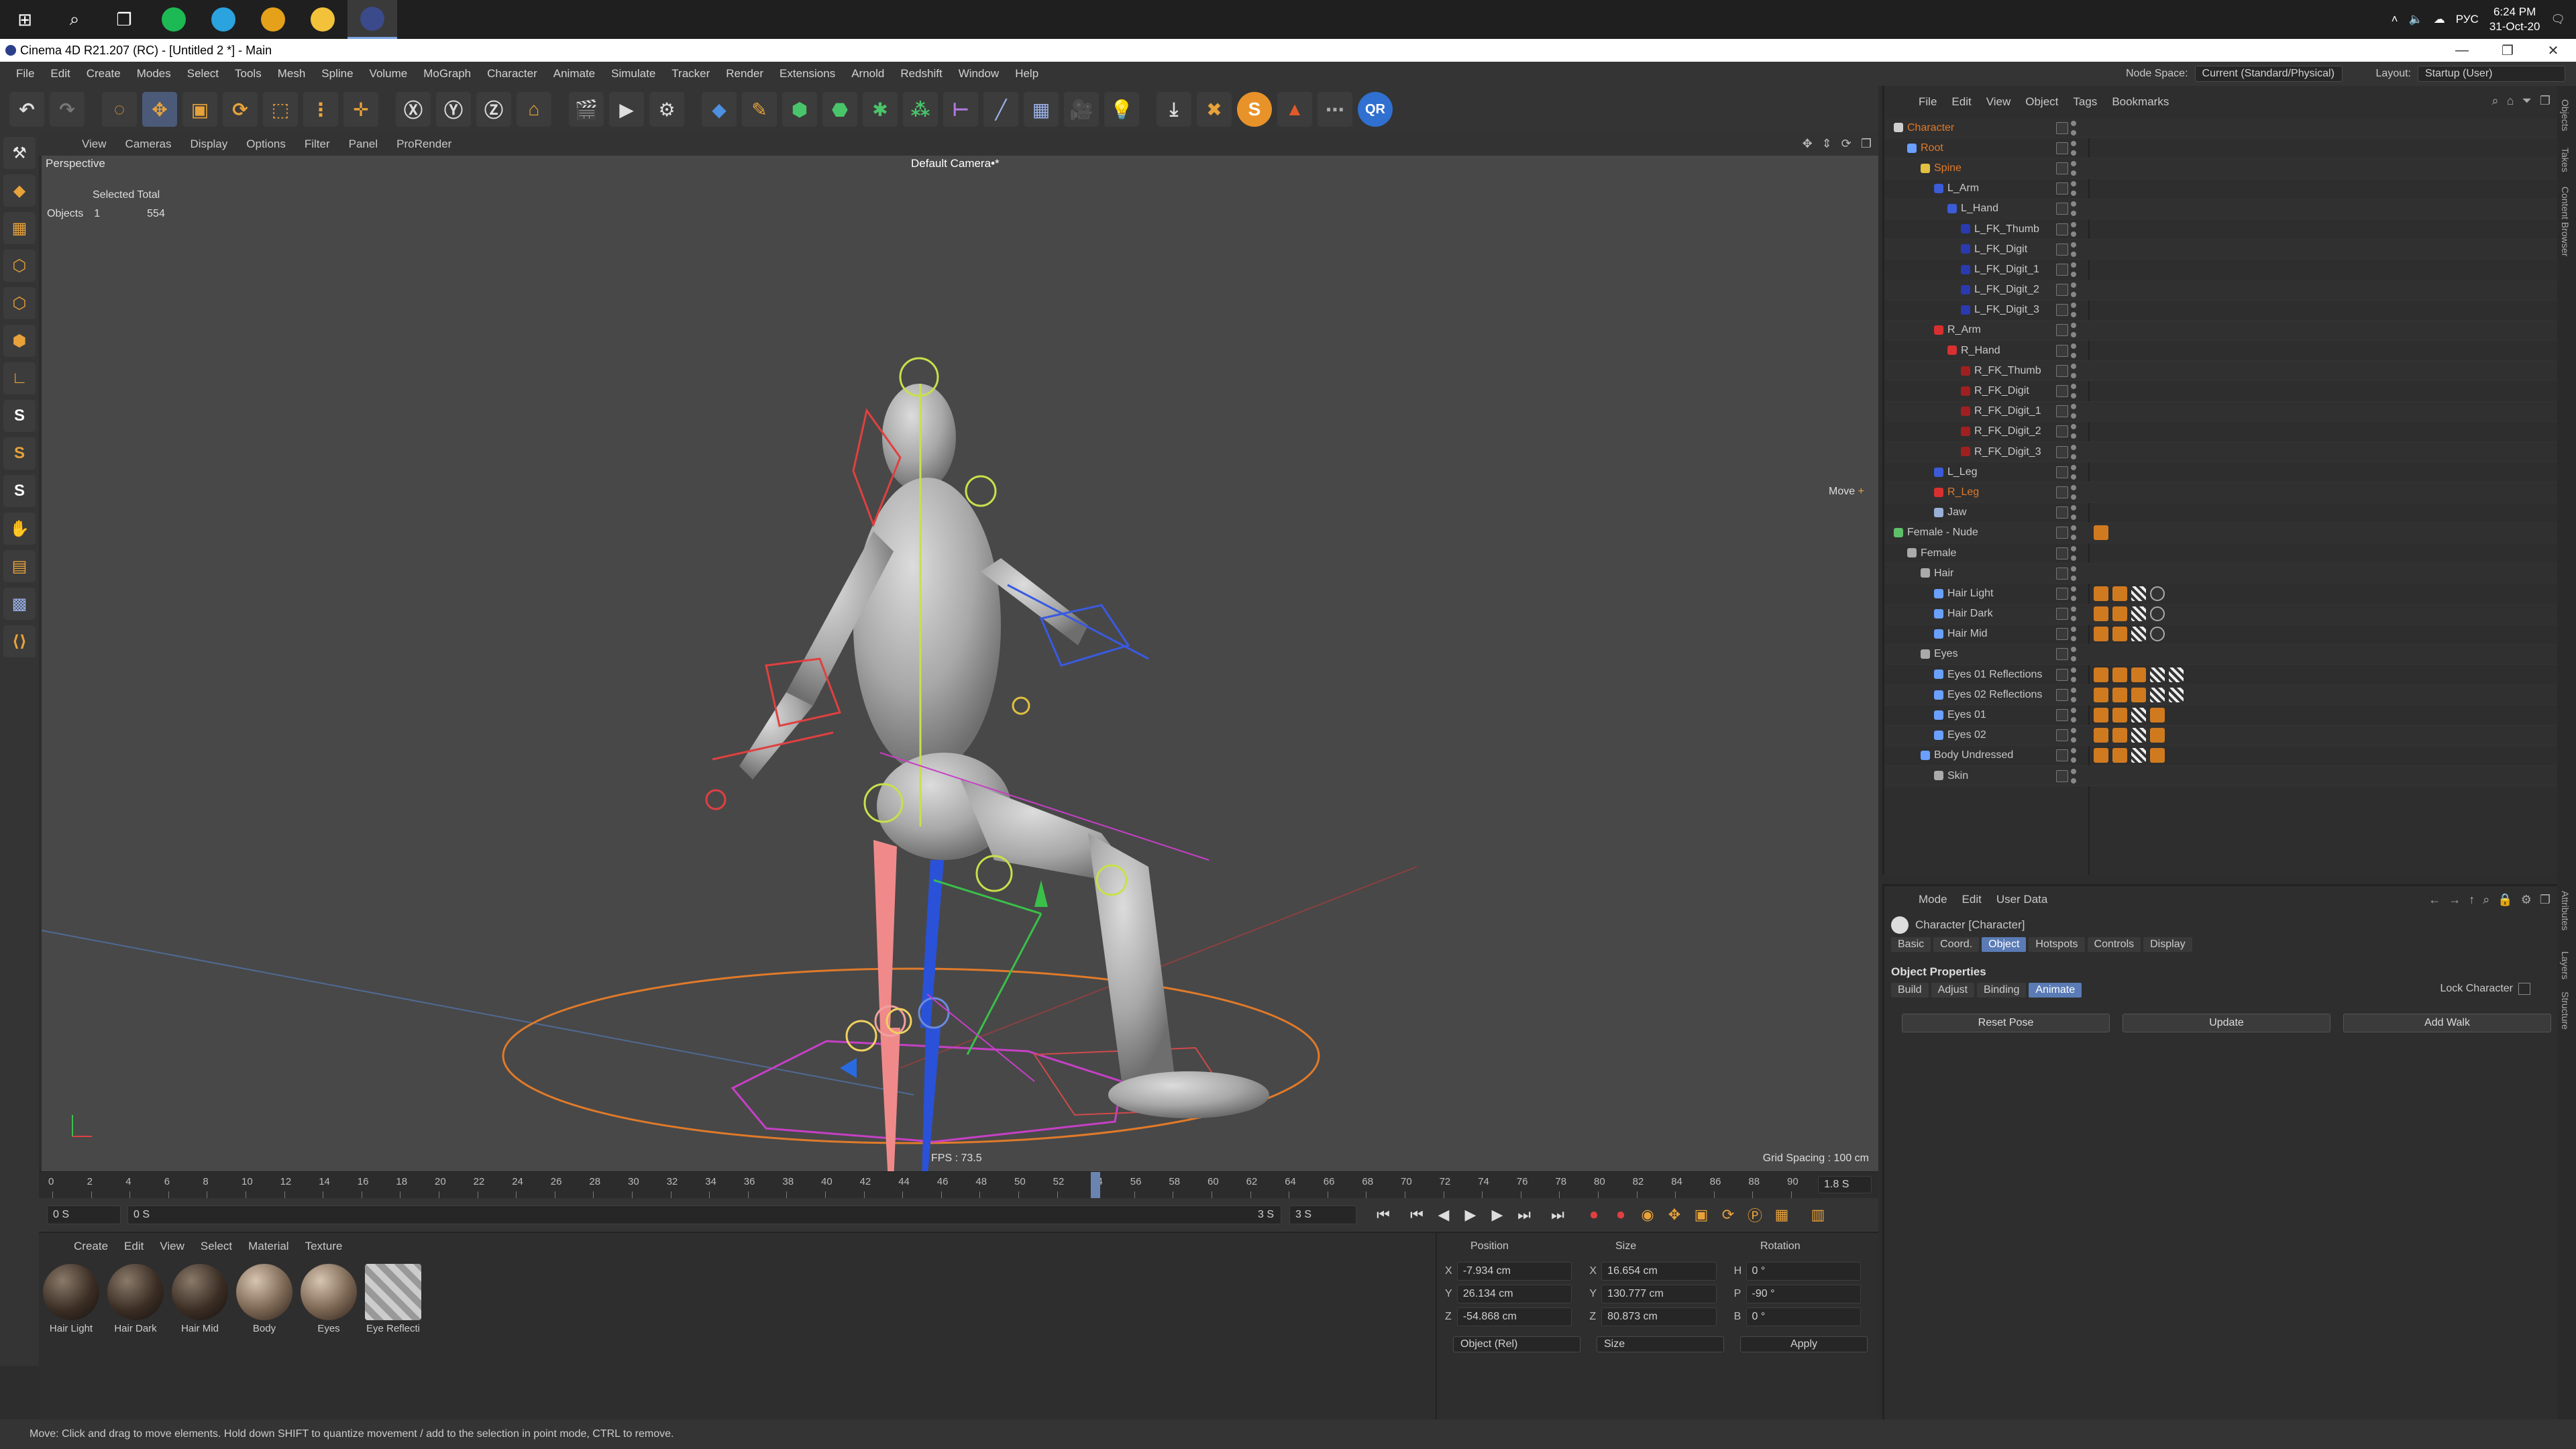 The image size is (2576, 1449). What do you see at coordinates (1827, 144) in the screenshot?
I see `move-view-icon: ⇕` at bounding box center [1827, 144].